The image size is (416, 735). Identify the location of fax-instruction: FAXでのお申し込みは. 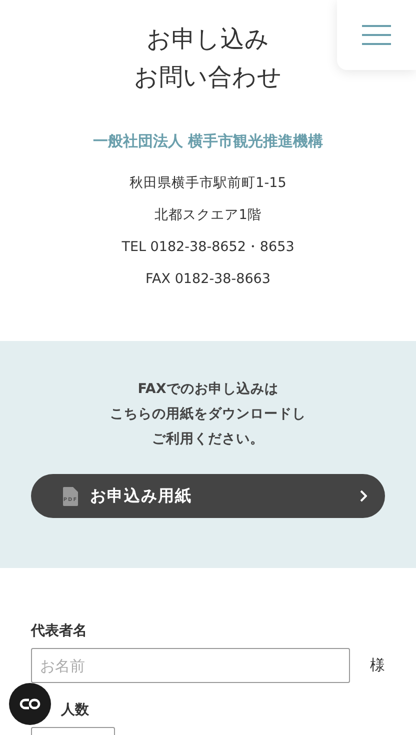
(208, 389).